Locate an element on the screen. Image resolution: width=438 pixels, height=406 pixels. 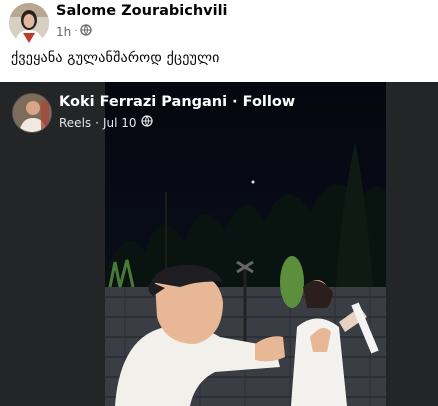
reel-date: Jul 10 is located at coordinates (120, 123).